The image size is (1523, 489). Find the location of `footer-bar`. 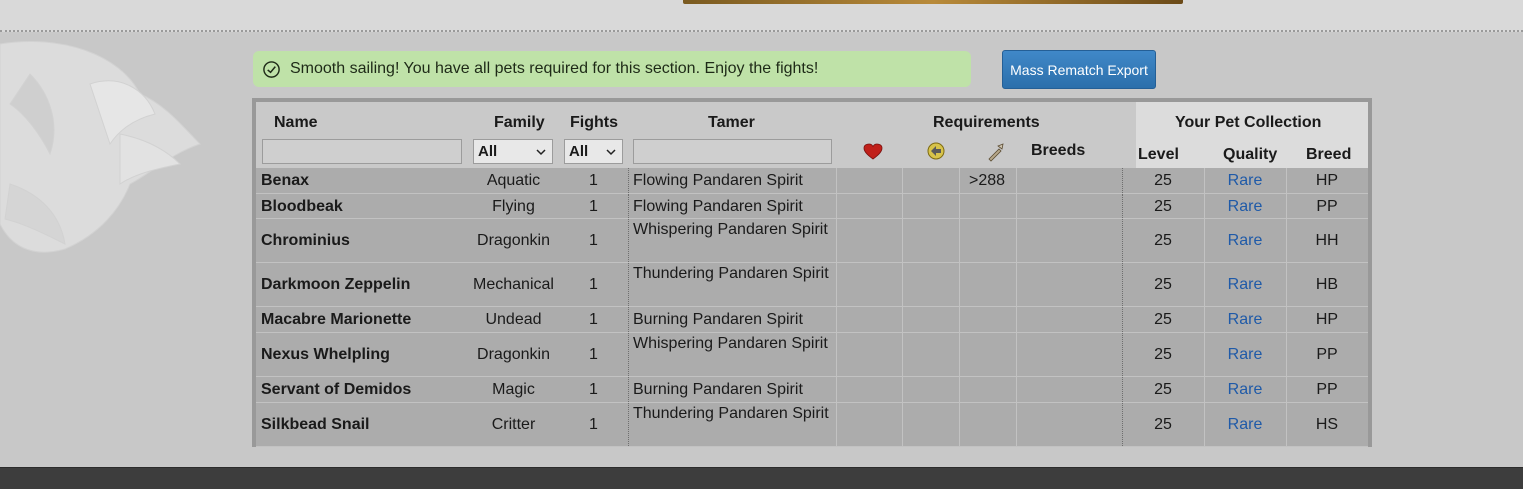

footer-bar is located at coordinates (761, 478).